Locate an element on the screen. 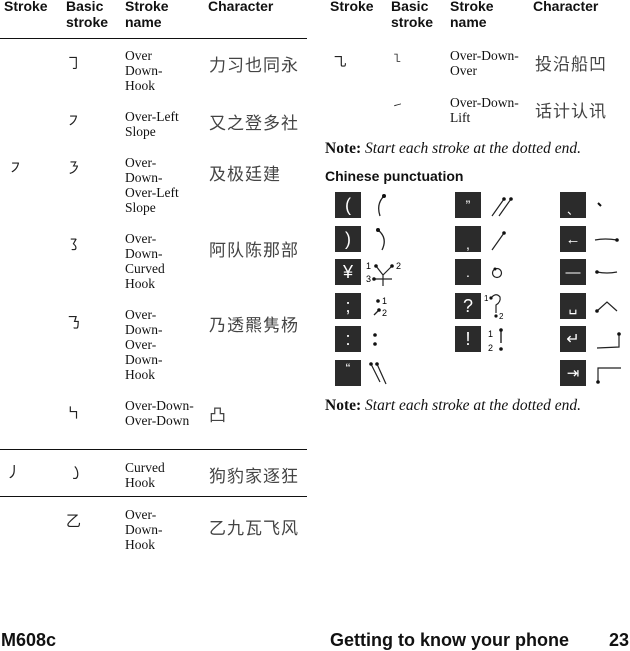 This screenshot has height=651, width=630. stroke-hint-tab is located at coordinates (608, 375).